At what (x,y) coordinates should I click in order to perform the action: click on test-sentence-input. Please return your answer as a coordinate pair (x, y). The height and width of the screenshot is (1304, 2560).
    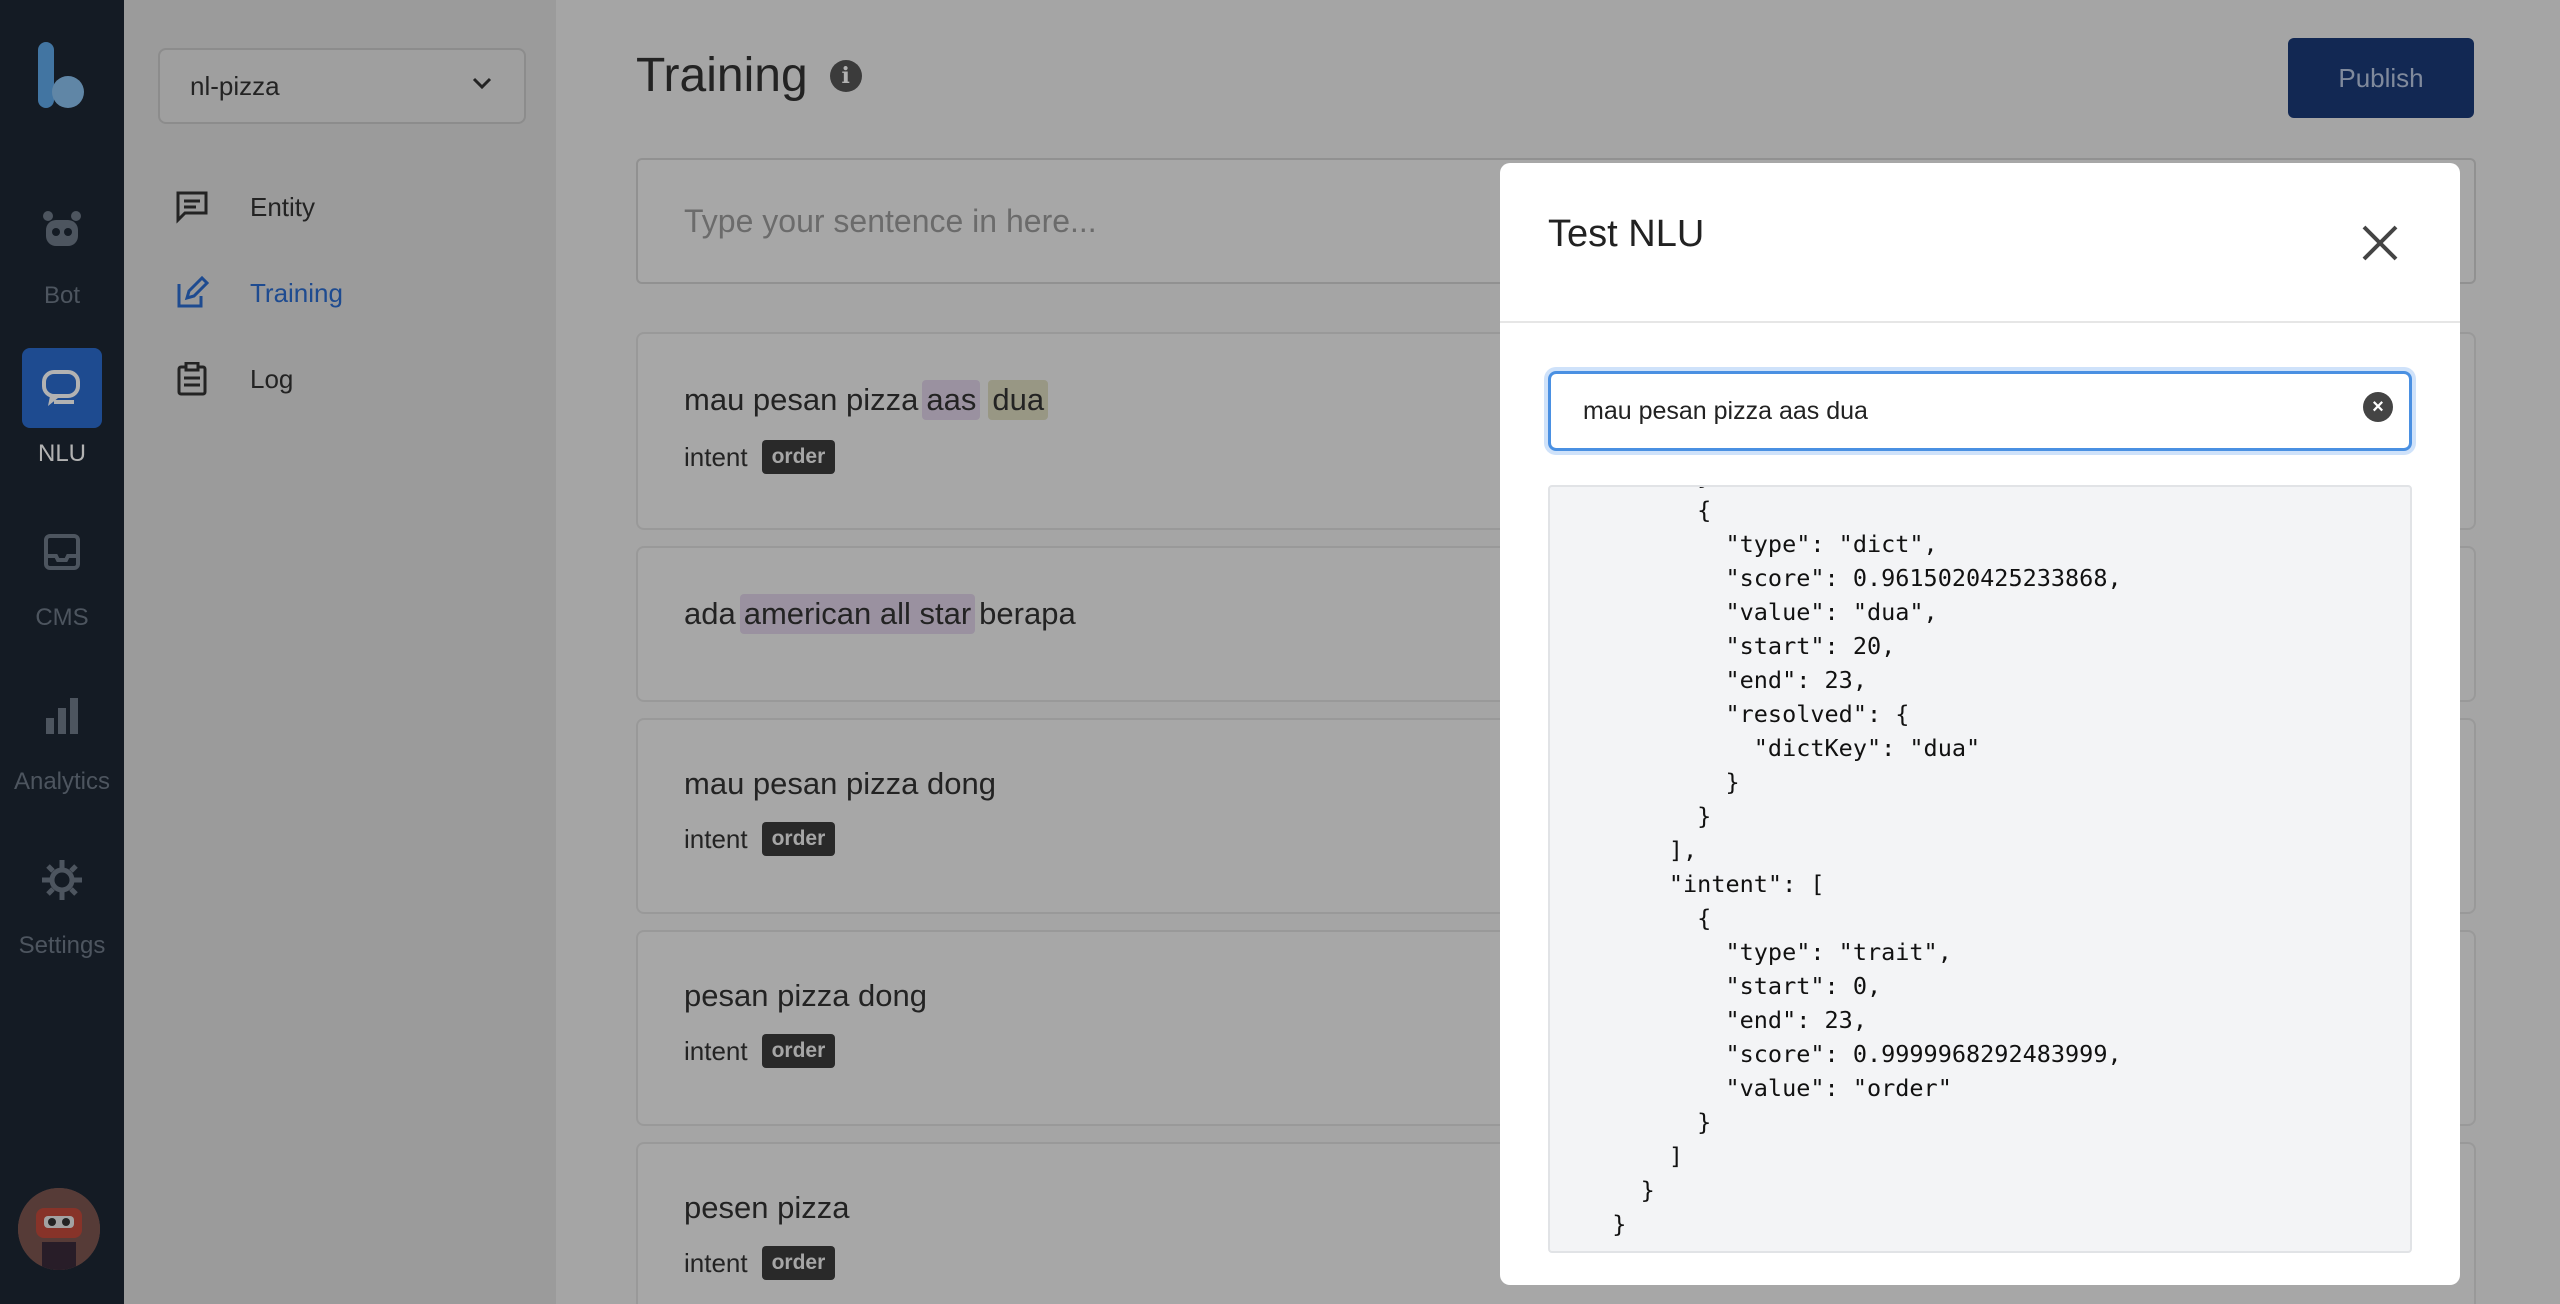
    Looking at the image, I should click on (1963, 411).